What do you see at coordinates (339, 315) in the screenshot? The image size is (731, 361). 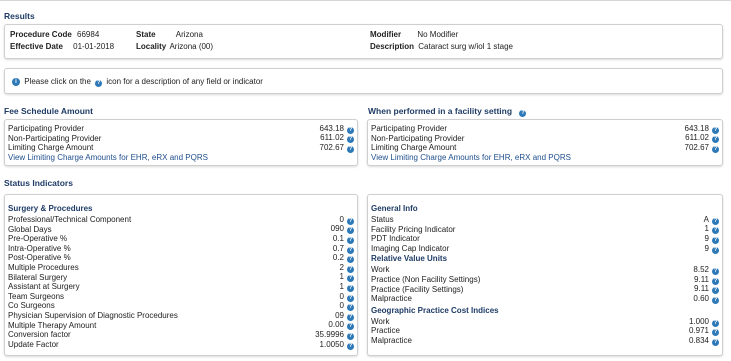 I see `surgery-indicator-value: 09` at bounding box center [339, 315].